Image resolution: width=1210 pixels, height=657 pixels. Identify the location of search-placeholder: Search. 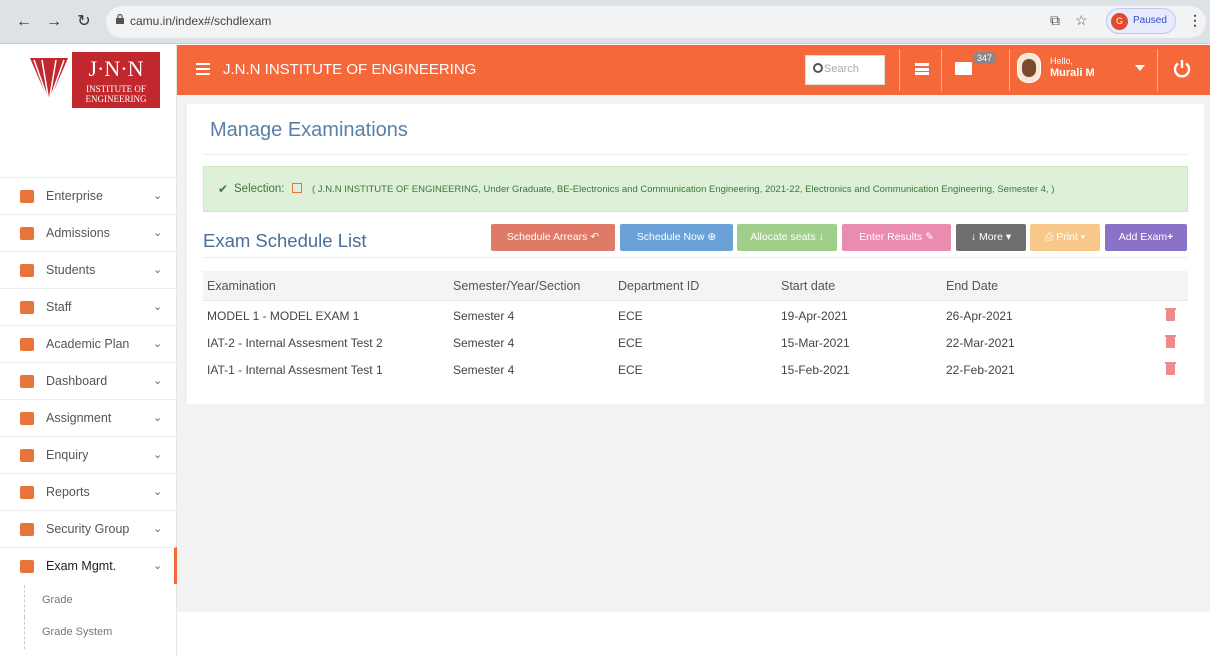
(841, 69).